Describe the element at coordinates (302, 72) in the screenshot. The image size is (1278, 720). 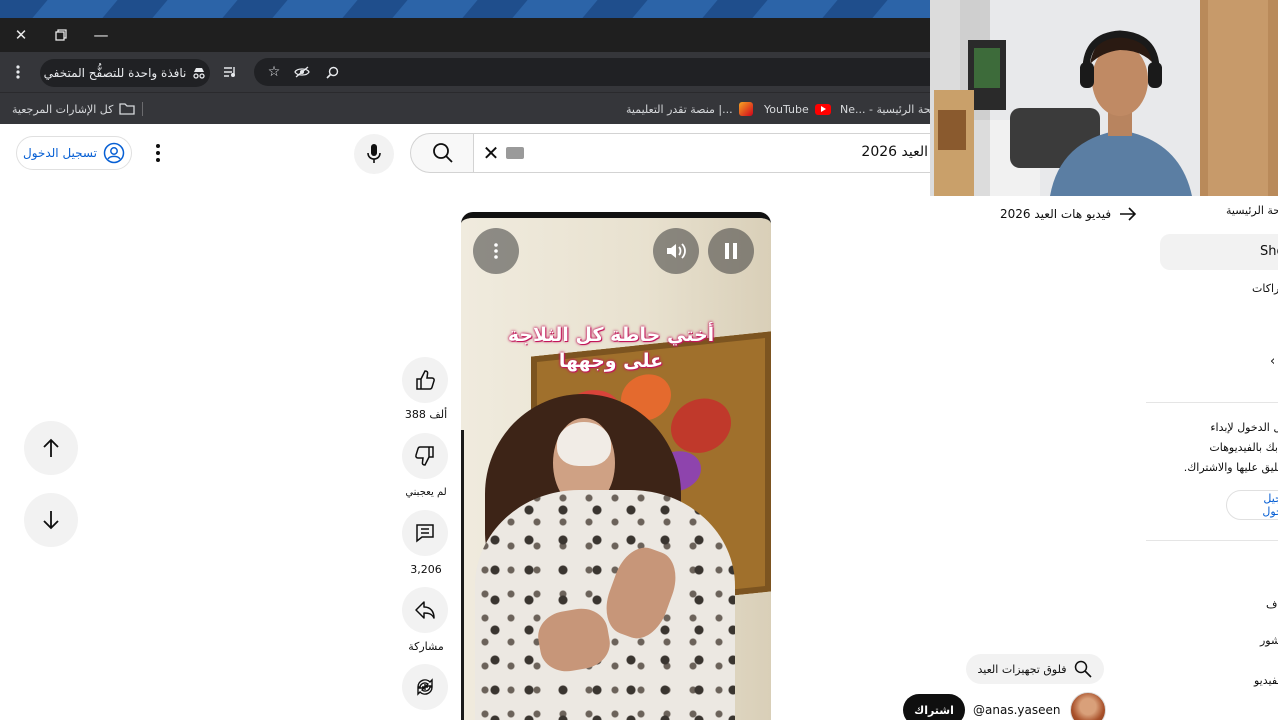
I see `eye-off-icon` at that location.